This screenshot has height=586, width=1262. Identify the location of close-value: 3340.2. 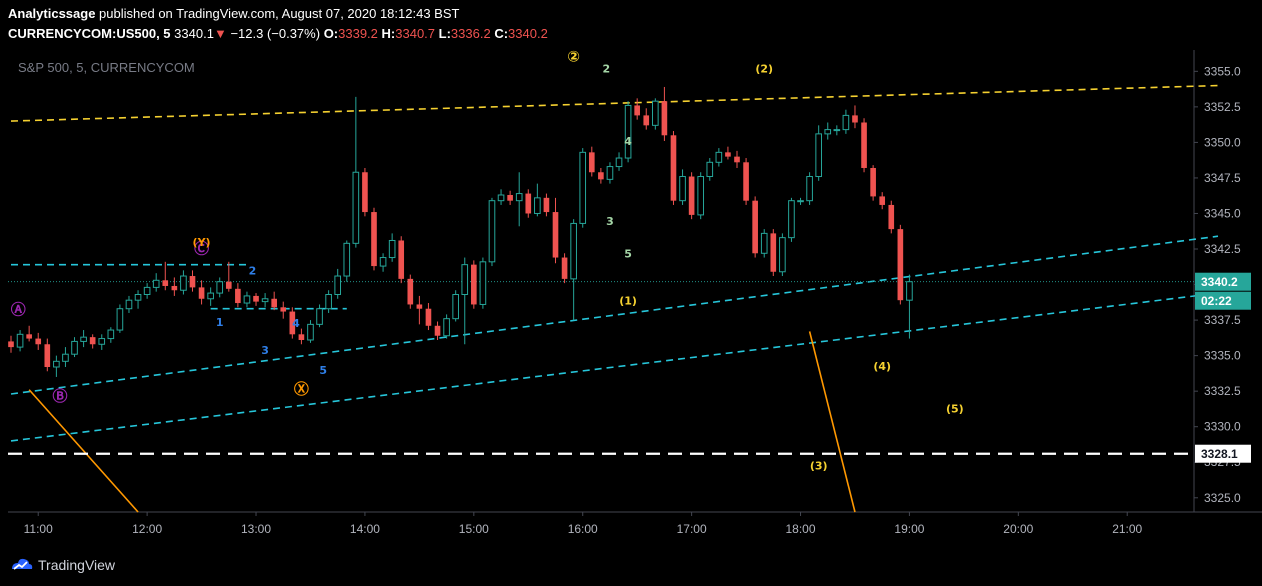
(528, 33).